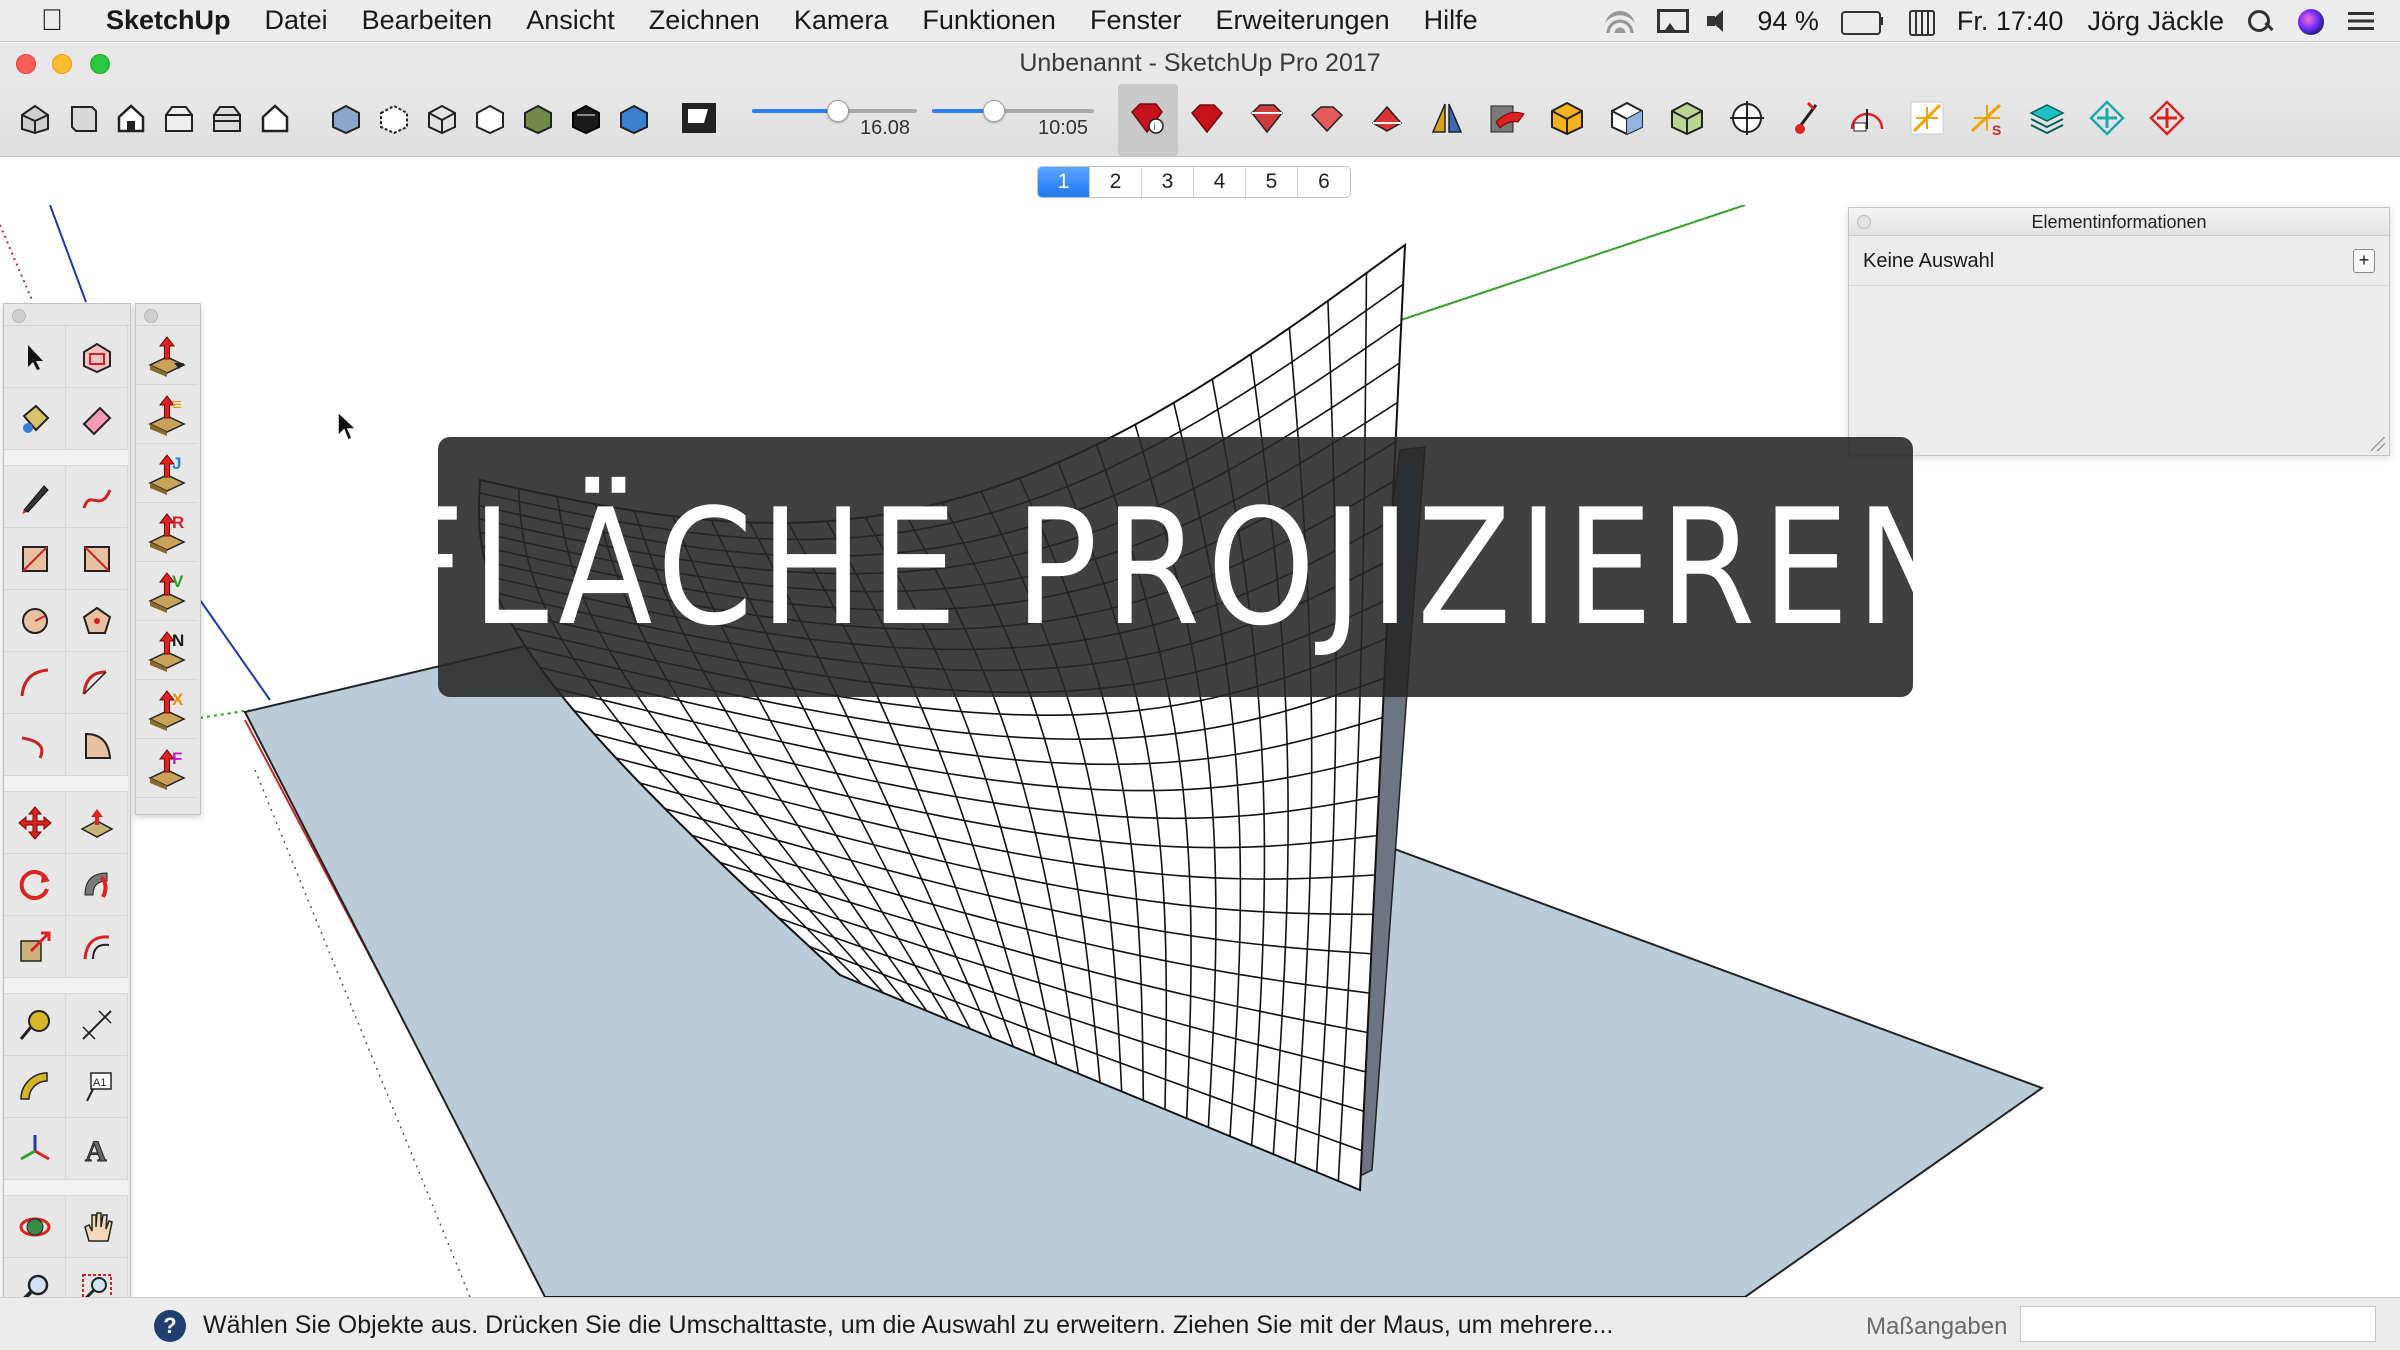 The height and width of the screenshot is (1350, 2400). What do you see at coordinates (165, 20) in the screenshot?
I see `menu-app-name: SketchUp` at bounding box center [165, 20].